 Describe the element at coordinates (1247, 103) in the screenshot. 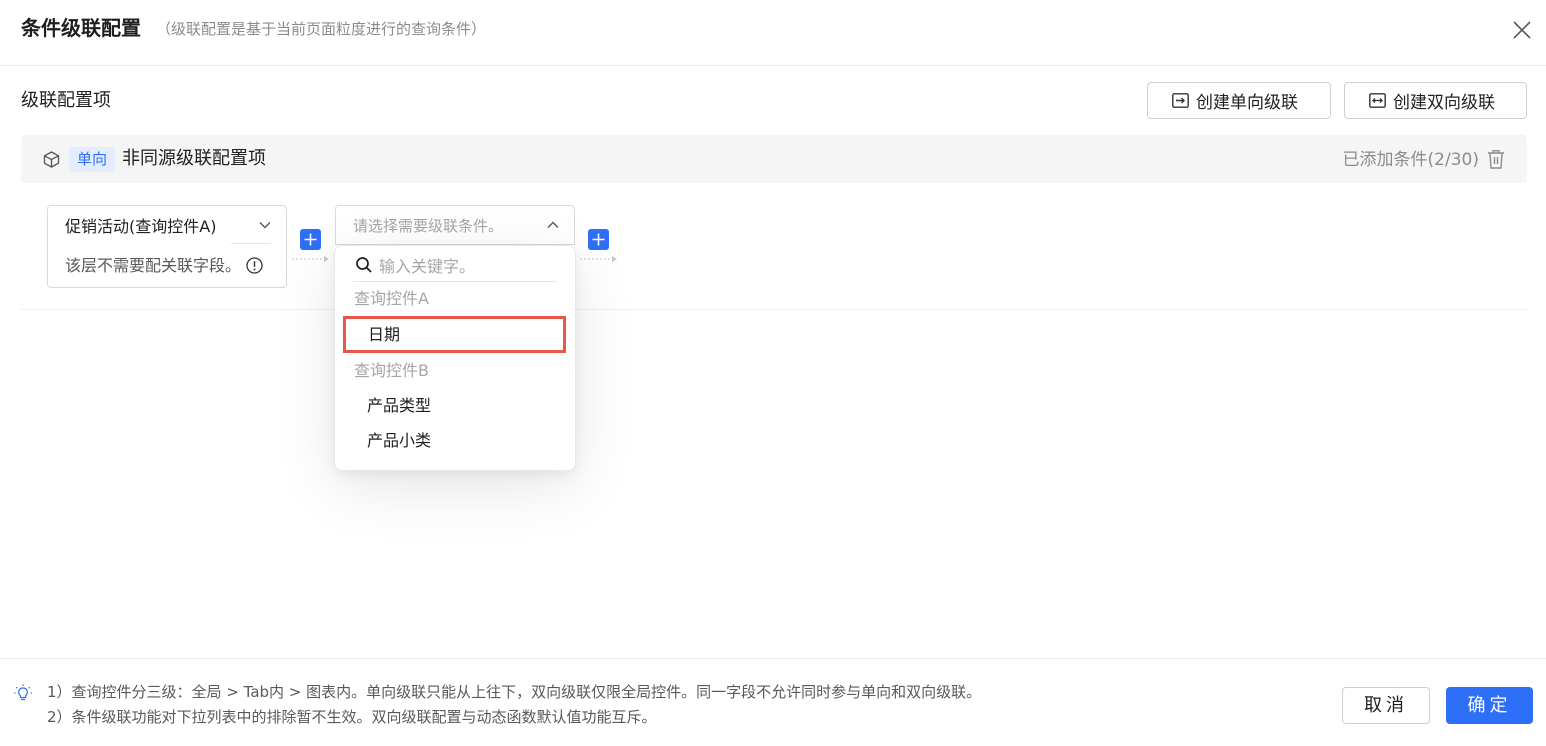

I see `create-single-cascade-label: 创建单向级联` at that location.